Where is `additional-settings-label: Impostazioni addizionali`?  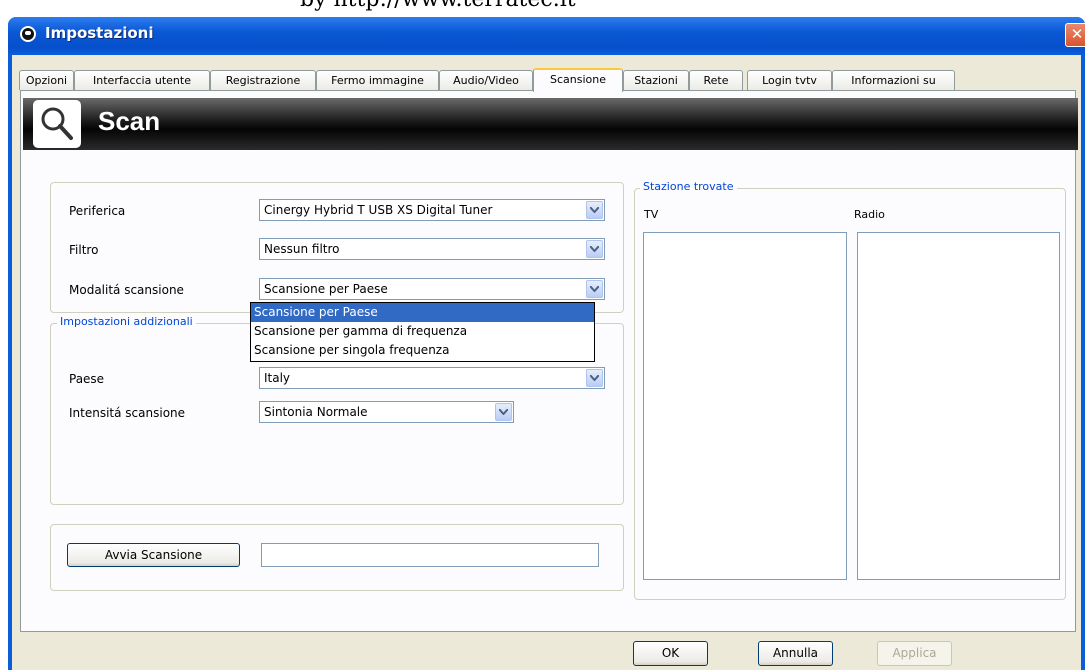
additional-settings-label: Impostazioni addizionali is located at coordinates (126, 321).